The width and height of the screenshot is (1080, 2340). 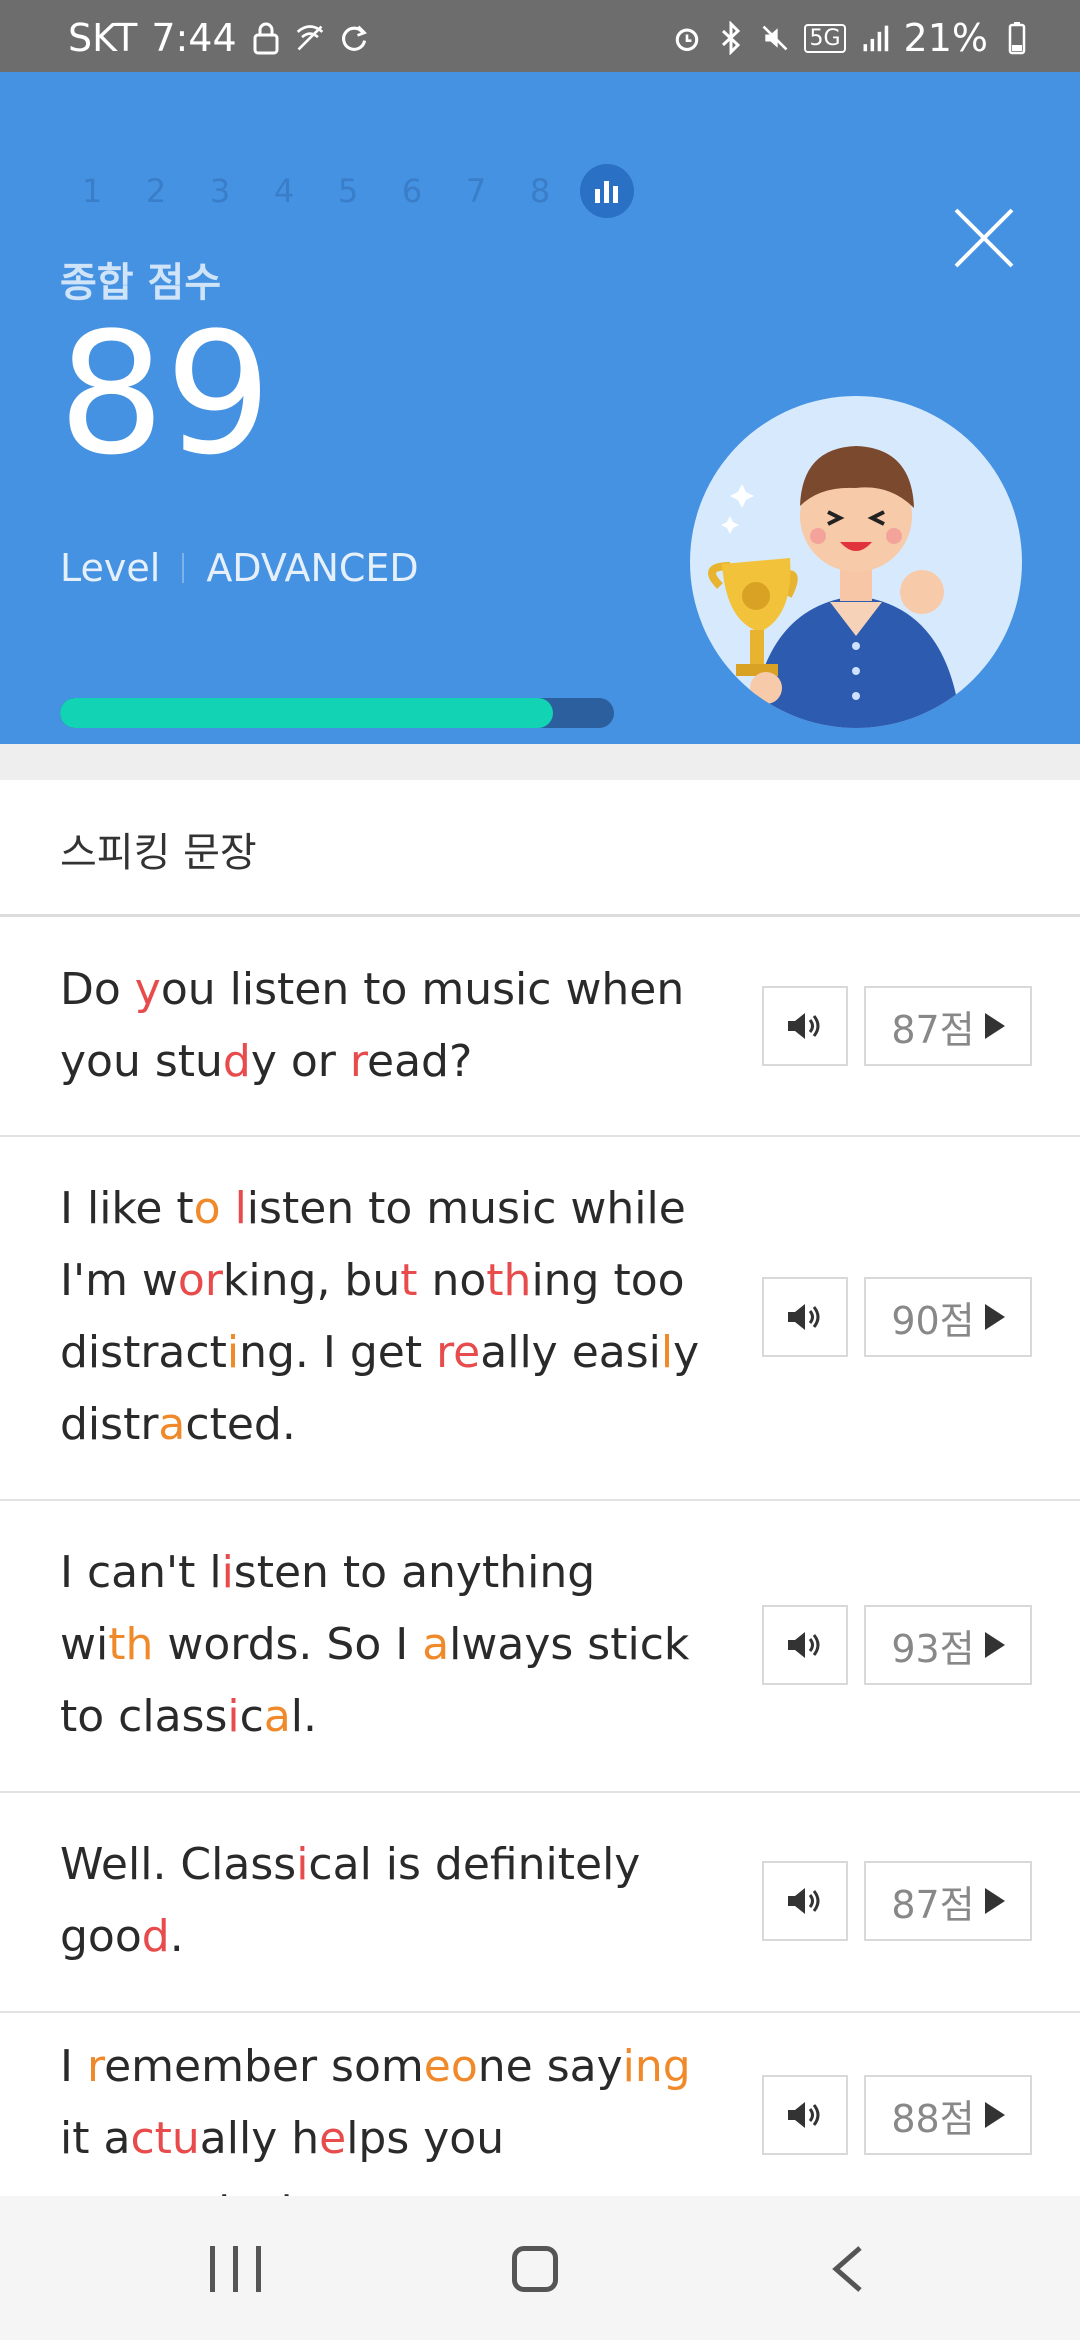 I want to click on sentence-fragment: c, so click(x=251, y=1716).